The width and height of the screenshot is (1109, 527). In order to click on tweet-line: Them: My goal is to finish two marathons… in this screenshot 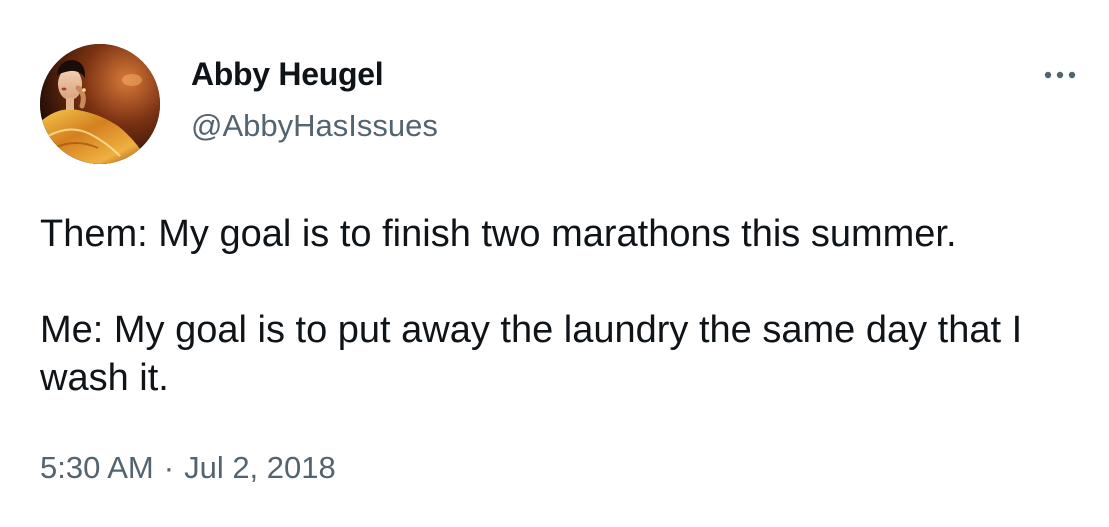, I will do `click(498, 234)`.